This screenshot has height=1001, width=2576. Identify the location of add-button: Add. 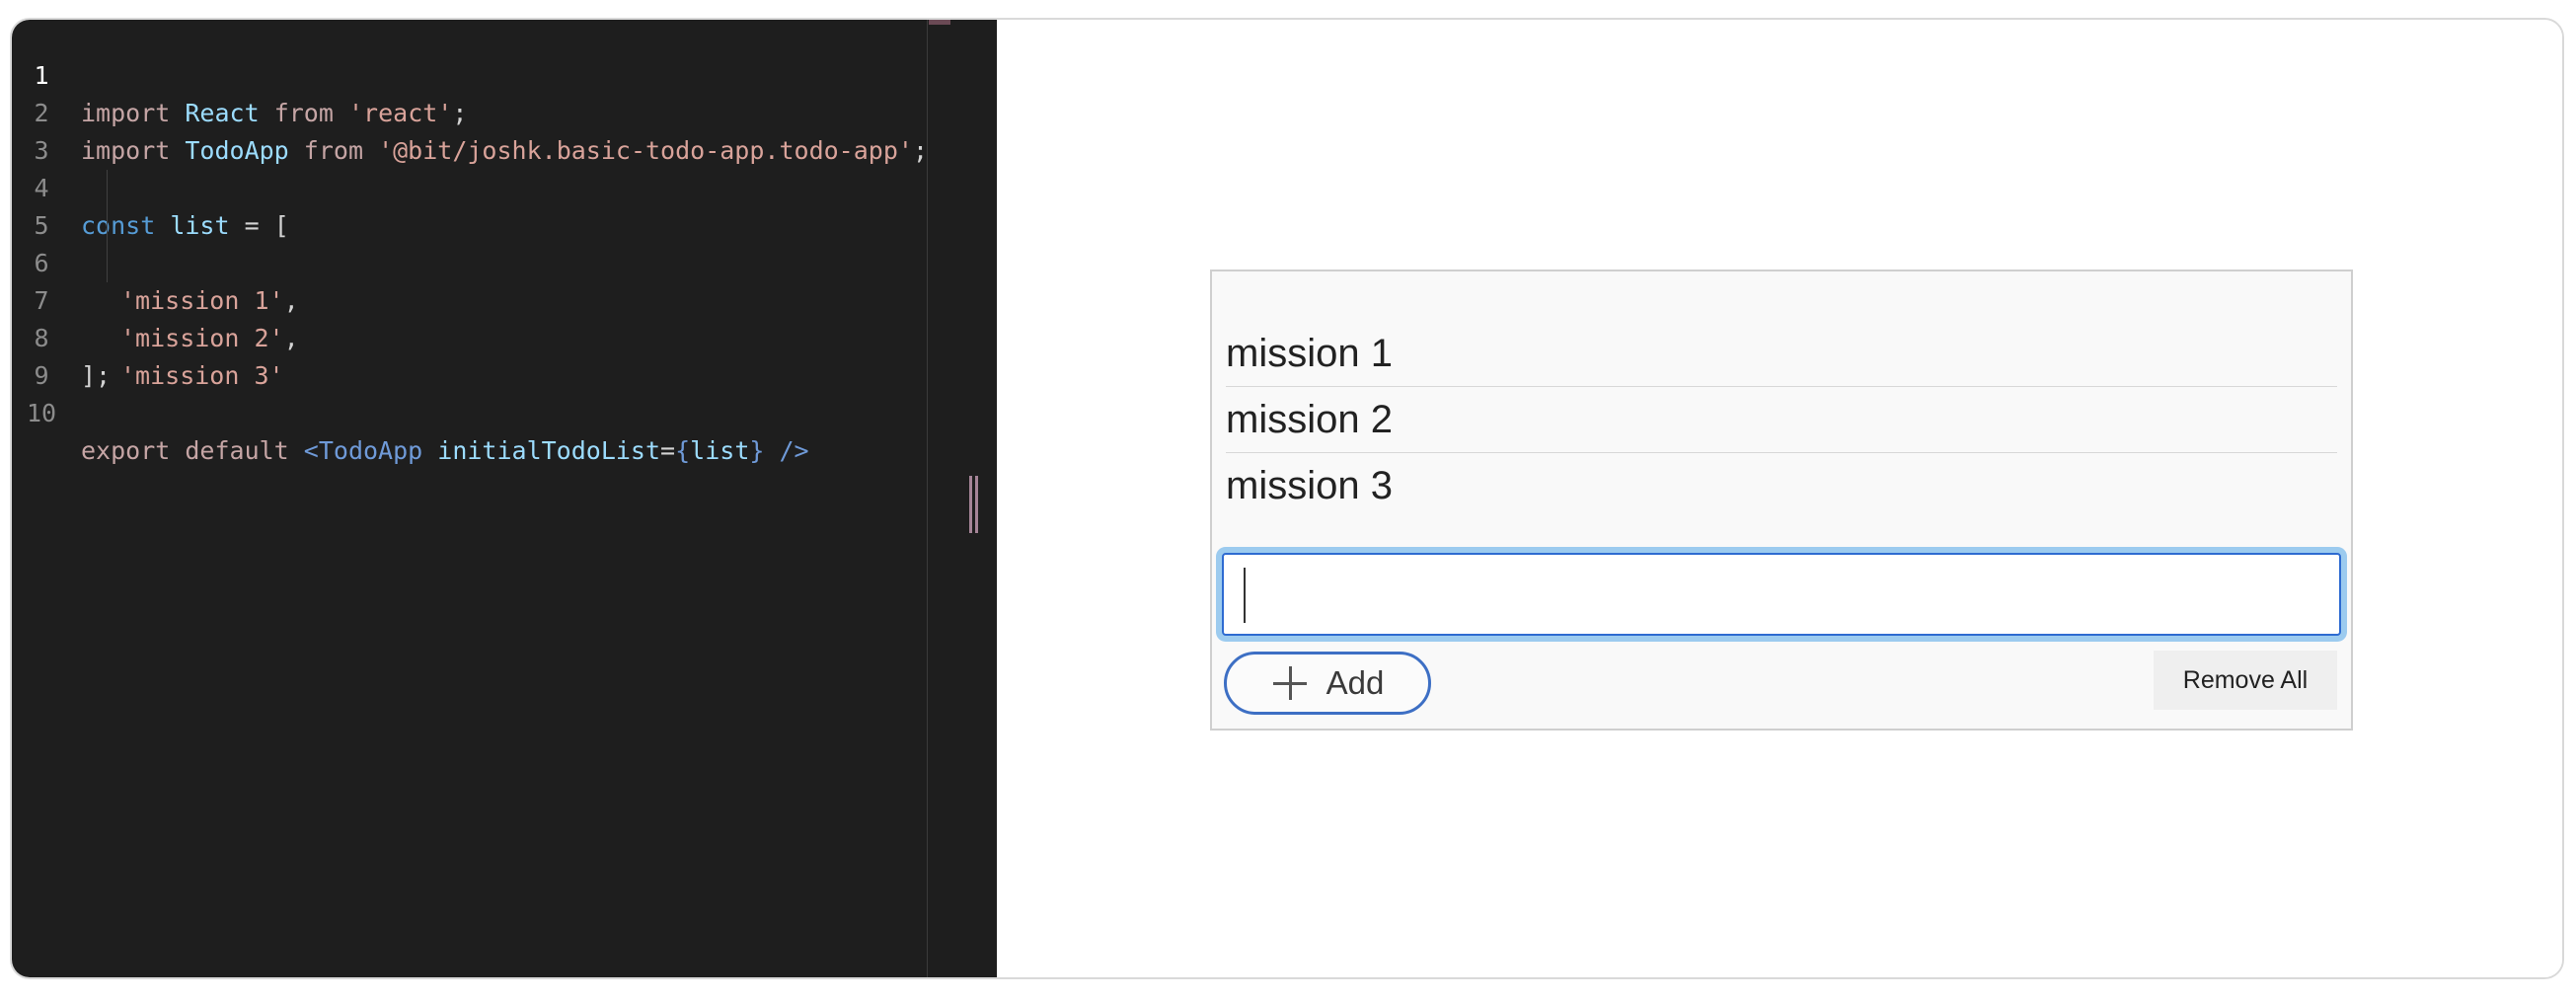
(1327, 683).